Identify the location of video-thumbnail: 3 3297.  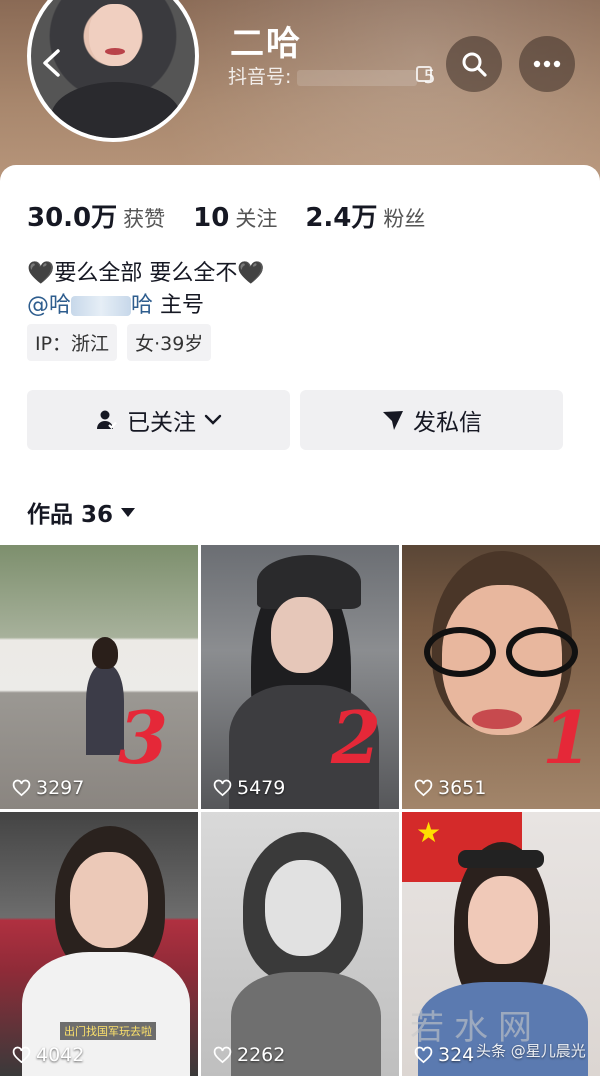
(99, 677).